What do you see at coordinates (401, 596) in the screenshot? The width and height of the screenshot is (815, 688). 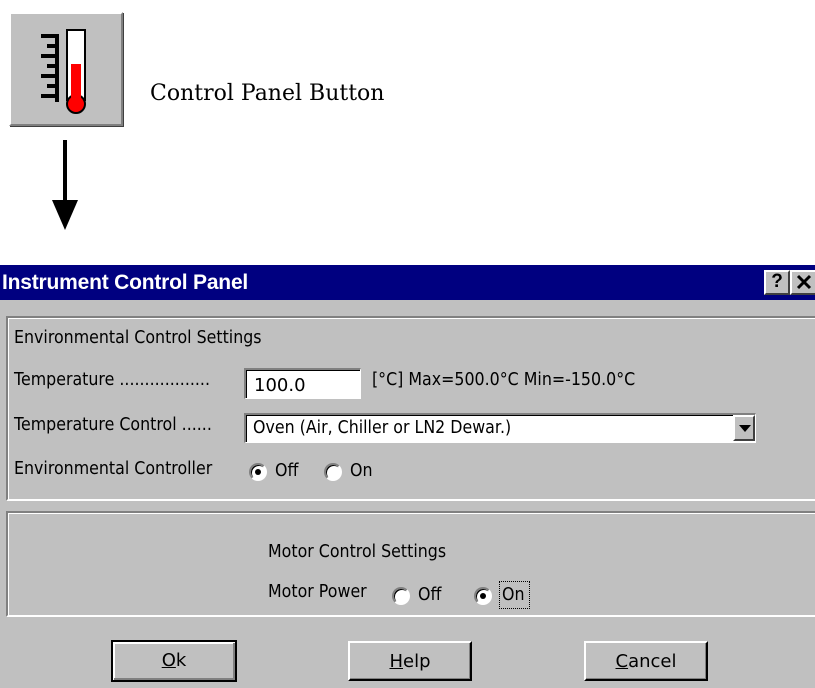 I see `motor-off-radio` at bounding box center [401, 596].